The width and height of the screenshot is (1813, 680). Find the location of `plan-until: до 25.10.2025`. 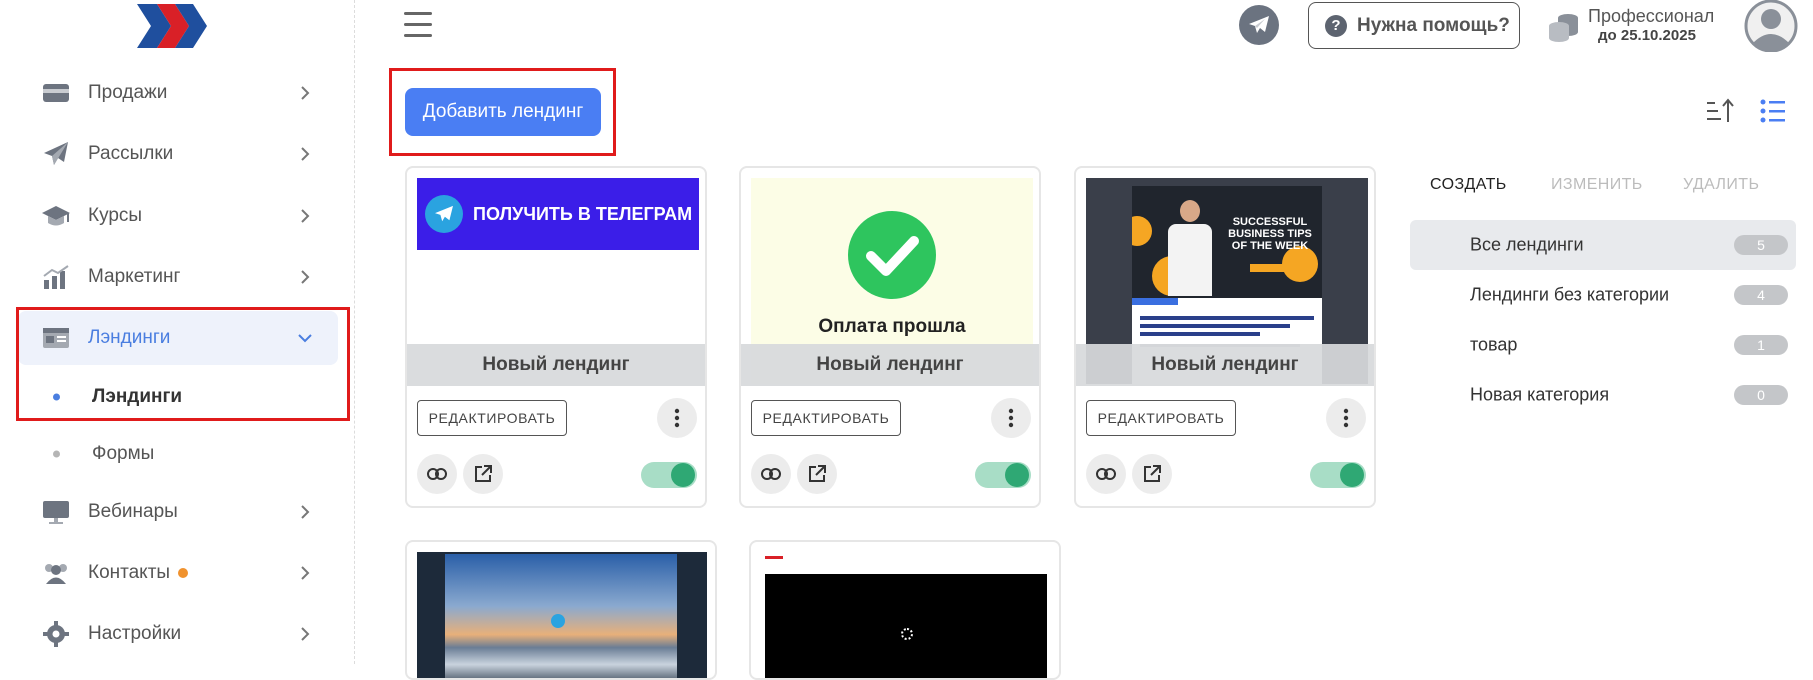

plan-until: до 25.10.2025 is located at coordinates (1647, 35).